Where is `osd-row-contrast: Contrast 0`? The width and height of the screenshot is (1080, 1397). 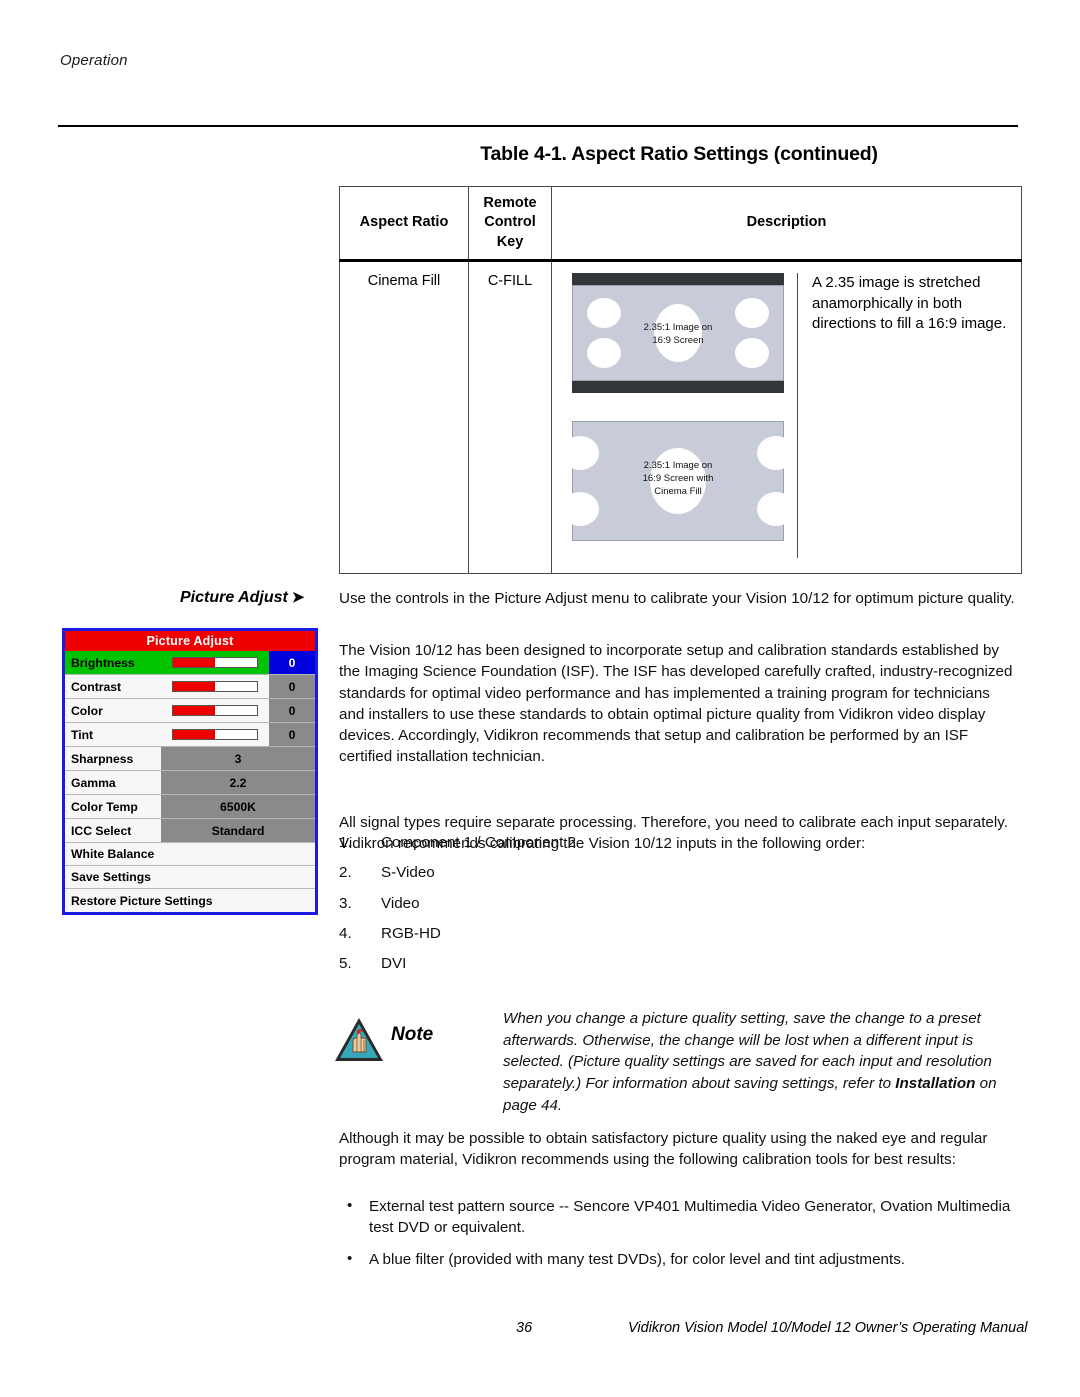 osd-row-contrast: Contrast 0 is located at coordinates (190, 687).